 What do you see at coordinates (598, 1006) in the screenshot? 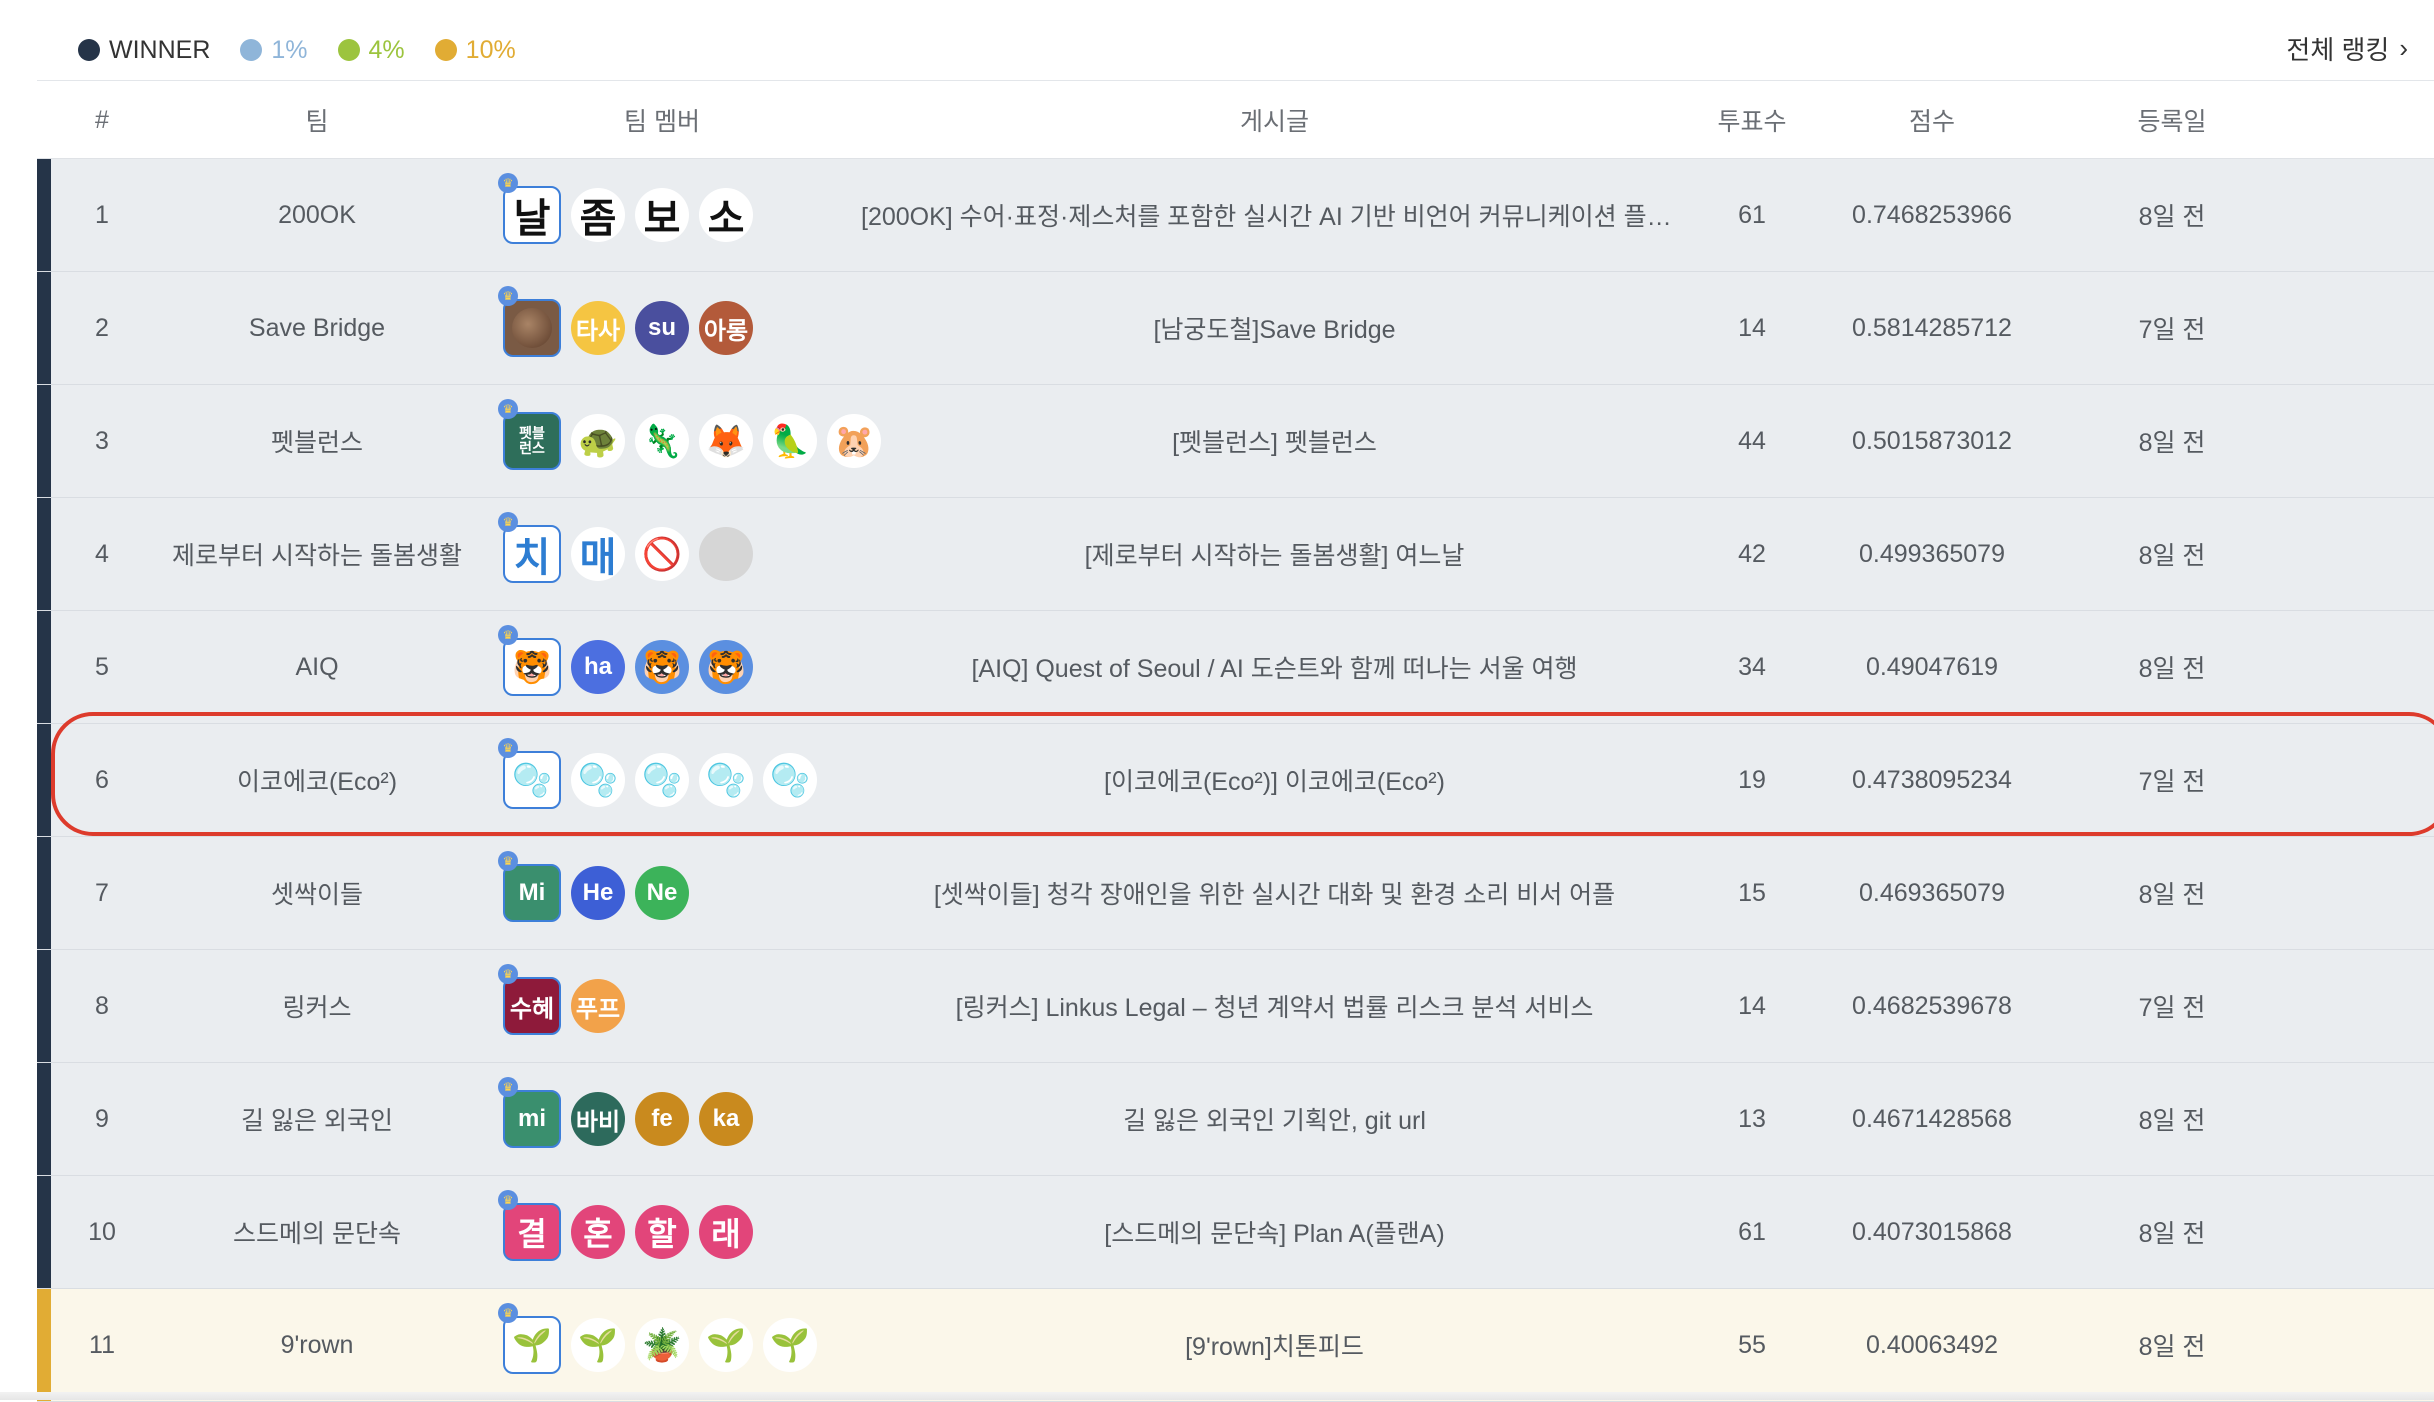
I see `member-avatar: 푸프` at bounding box center [598, 1006].